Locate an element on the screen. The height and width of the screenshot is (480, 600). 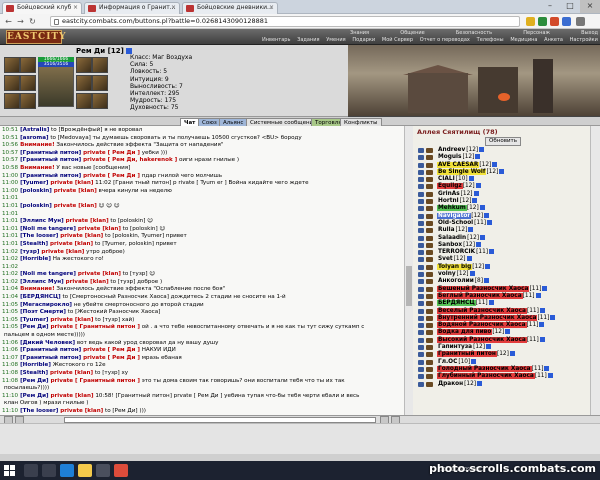
sender-name: [Мегаспирокло] is located at coordinates (46, 305).